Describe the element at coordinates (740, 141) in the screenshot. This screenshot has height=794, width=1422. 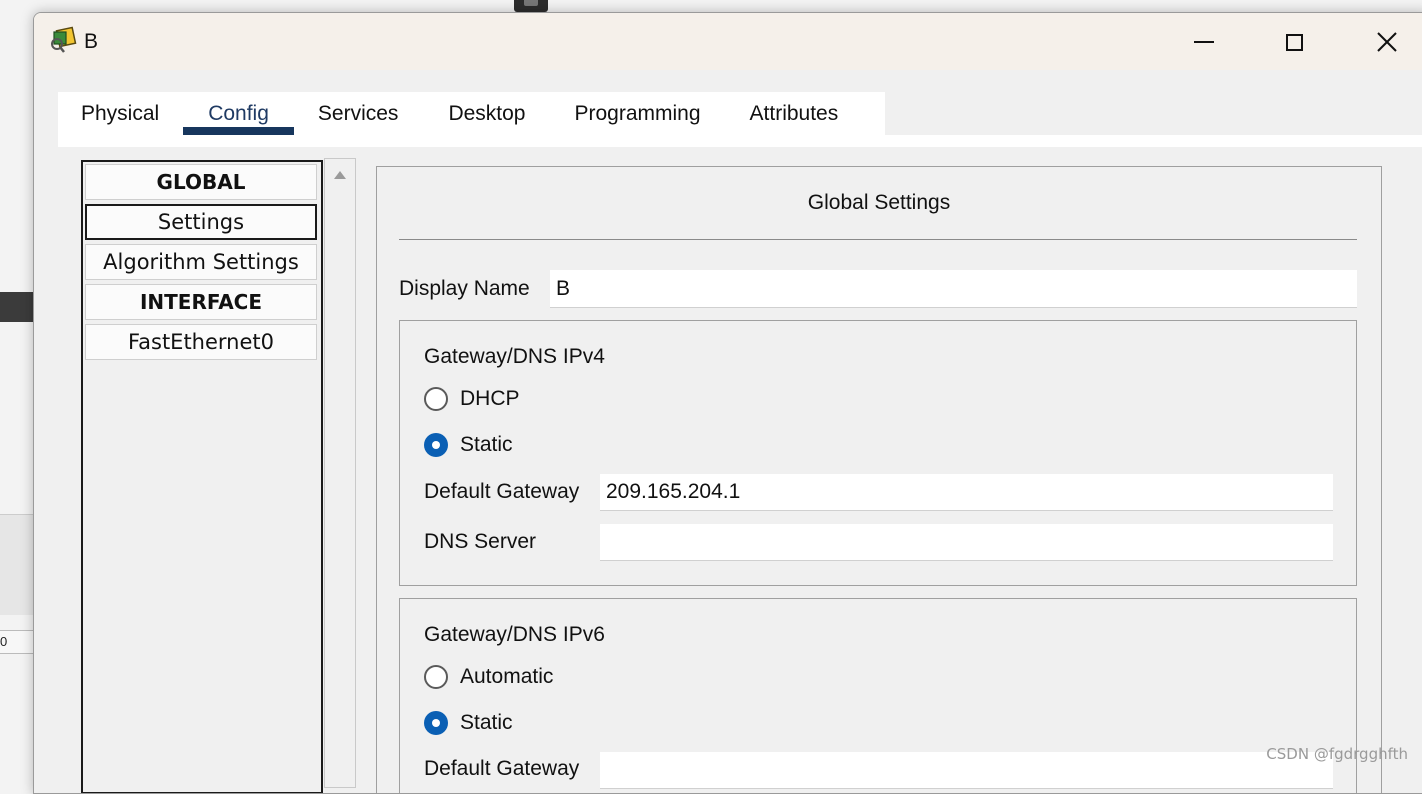
I see `tab-content-header` at that location.